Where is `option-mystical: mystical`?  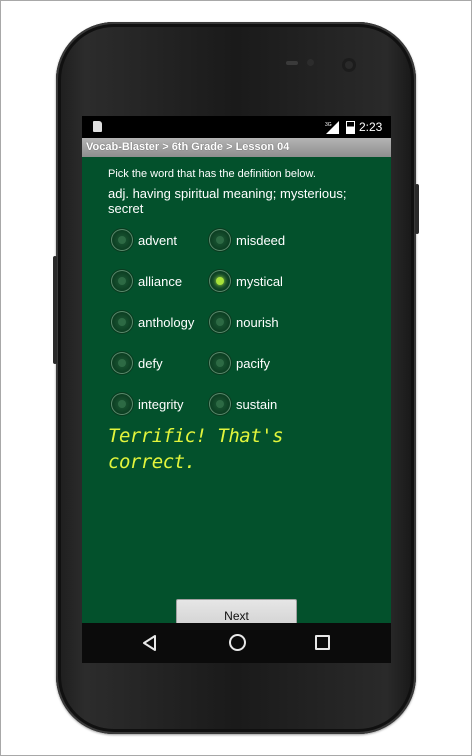
option-mystical: mystical is located at coordinates (246, 281).